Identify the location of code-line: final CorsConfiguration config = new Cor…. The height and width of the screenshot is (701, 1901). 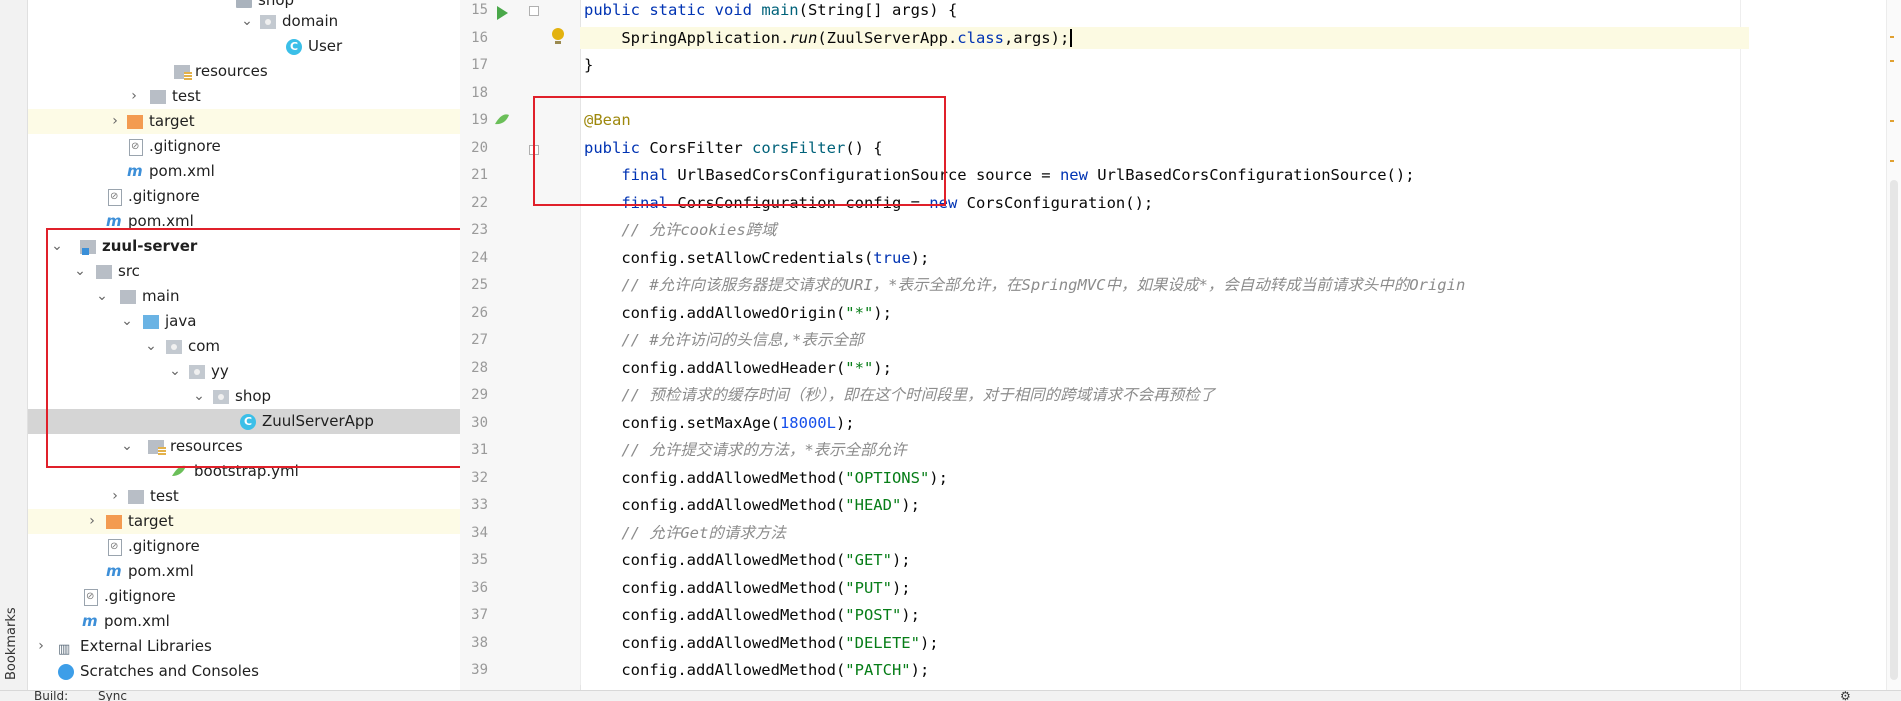
(868, 203).